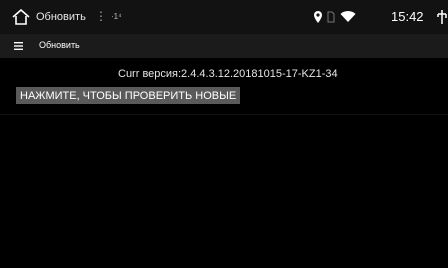  What do you see at coordinates (442, 17) in the screenshot?
I see `usb-icon` at bounding box center [442, 17].